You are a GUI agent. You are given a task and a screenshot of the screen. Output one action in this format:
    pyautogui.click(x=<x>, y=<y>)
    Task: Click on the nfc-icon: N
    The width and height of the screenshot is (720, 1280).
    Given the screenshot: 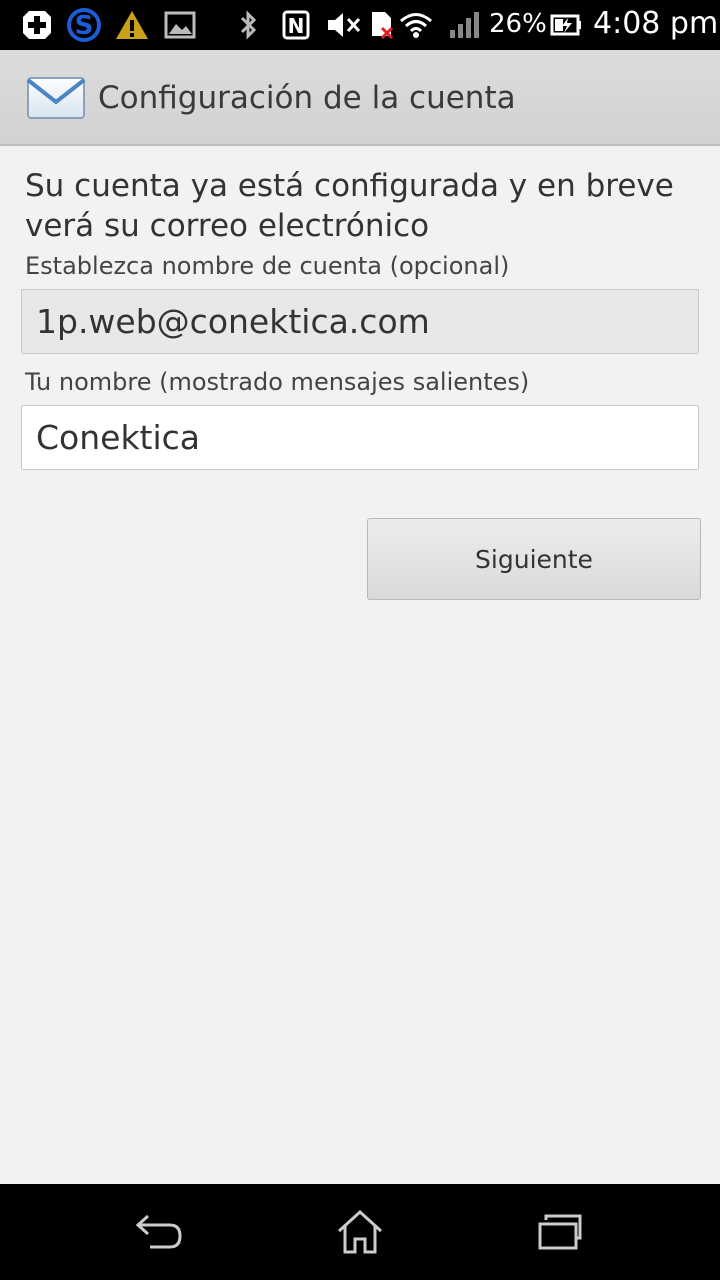 What is the action you would take?
    pyautogui.click(x=296, y=25)
    